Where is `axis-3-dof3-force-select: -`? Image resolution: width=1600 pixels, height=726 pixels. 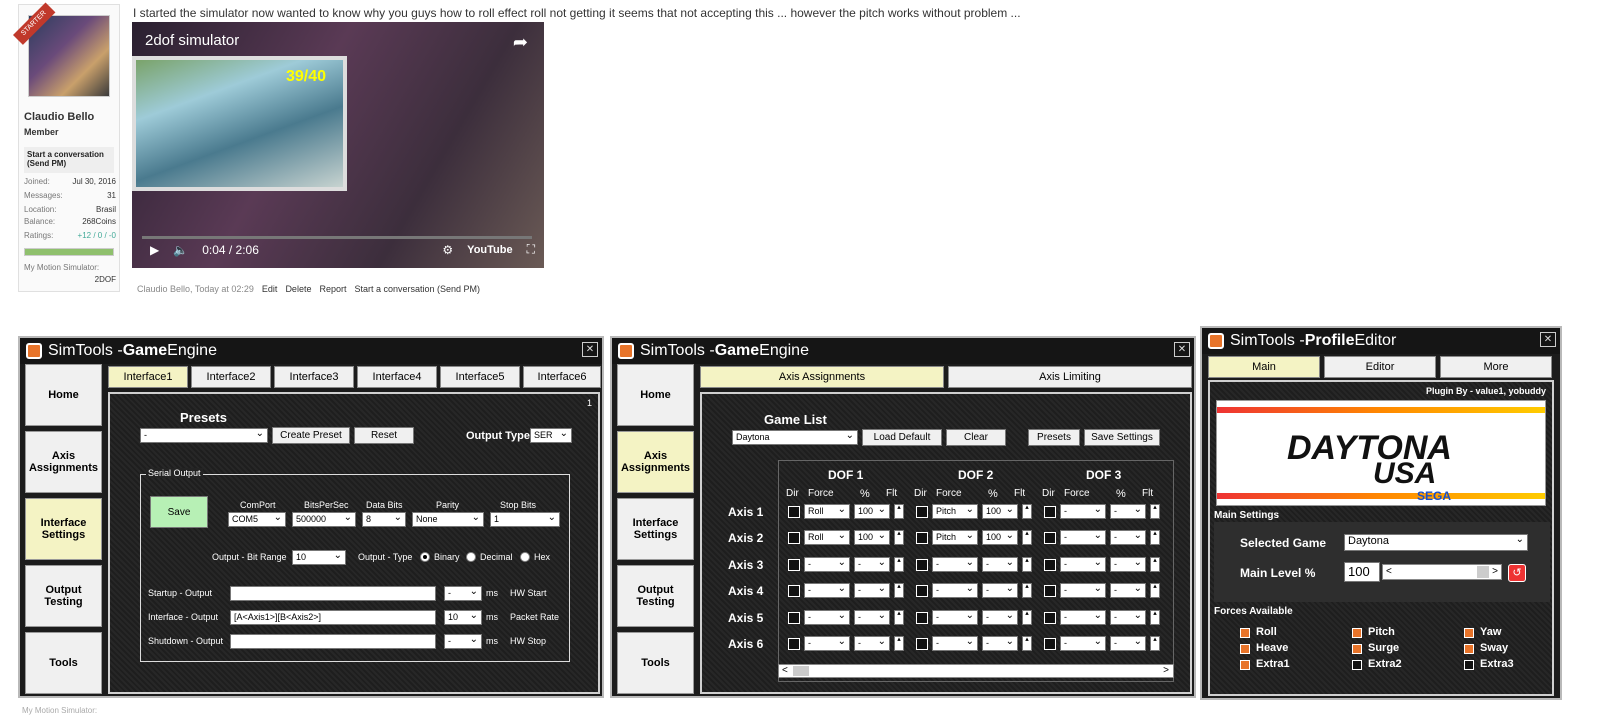
axis-3-dof3-force-select: - is located at coordinates (1083, 564).